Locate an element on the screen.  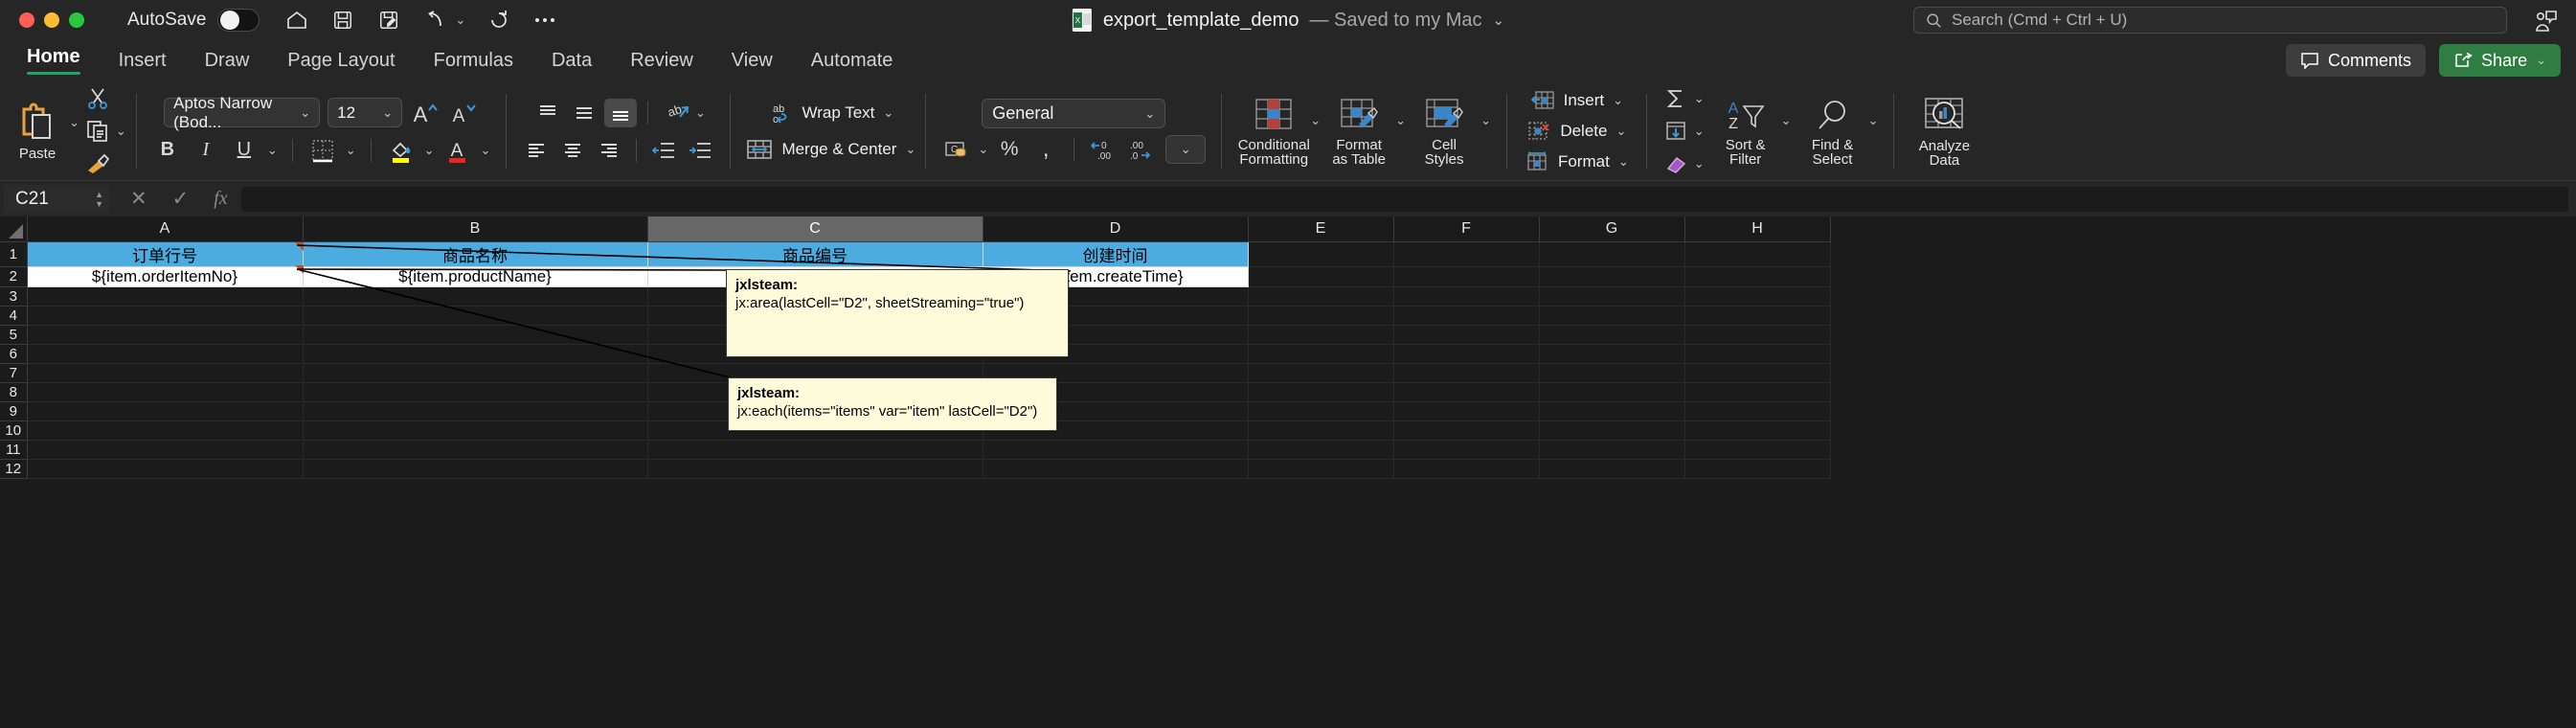
redo-icon is located at coordinates (498, 20).